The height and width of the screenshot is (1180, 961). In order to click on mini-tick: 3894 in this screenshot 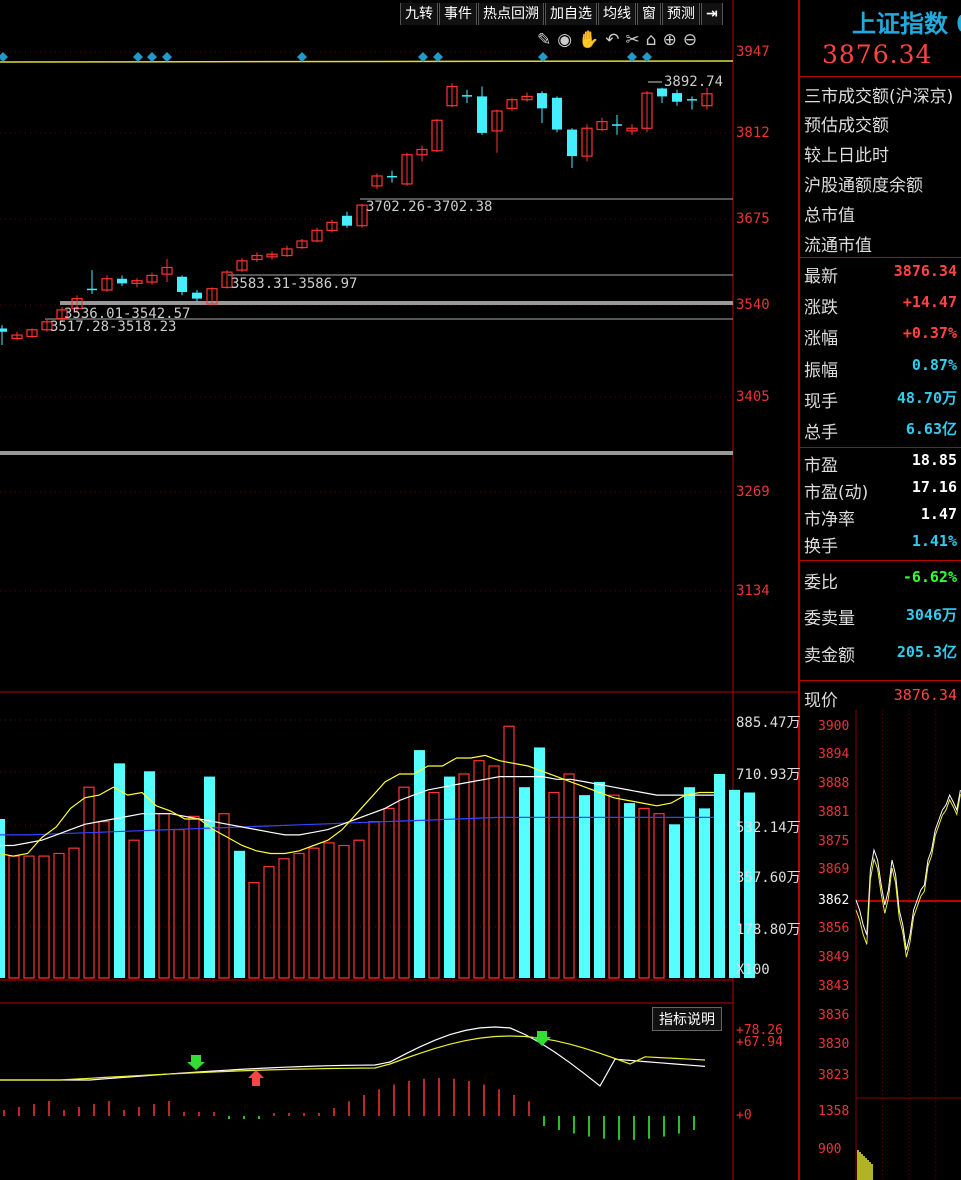, I will do `click(834, 754)`.